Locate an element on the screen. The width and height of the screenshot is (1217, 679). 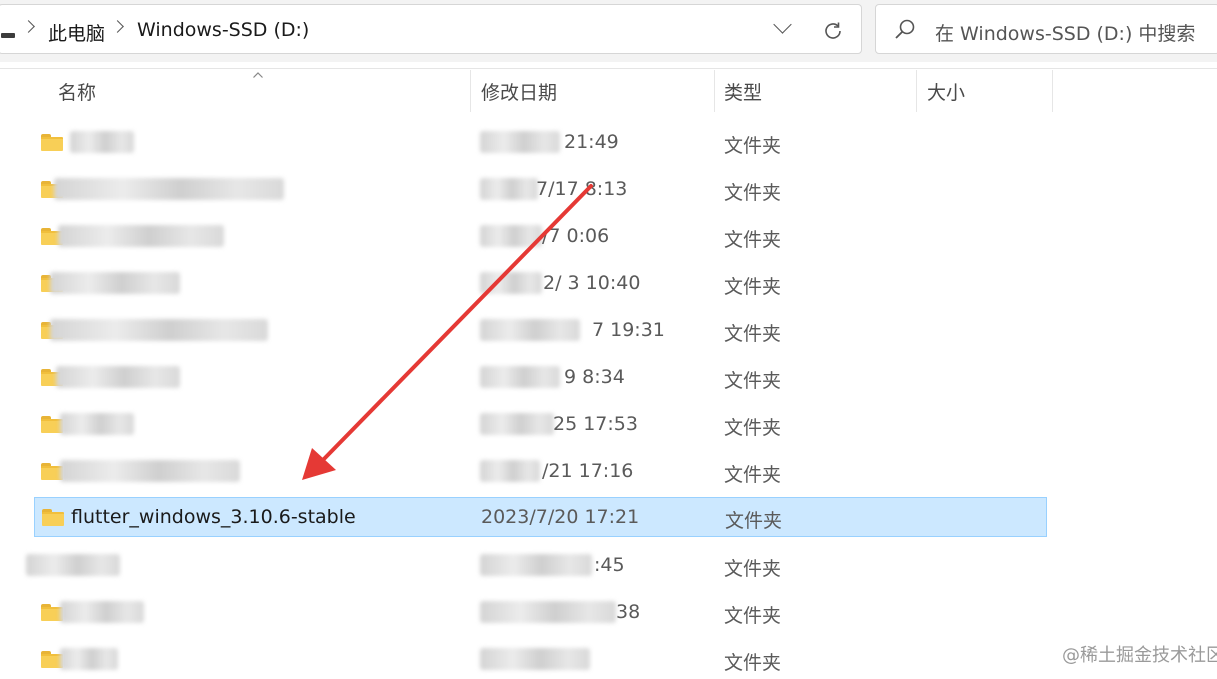
file-name: flutter_windows_3.10.6-stable is located at coordinates (213, 517).